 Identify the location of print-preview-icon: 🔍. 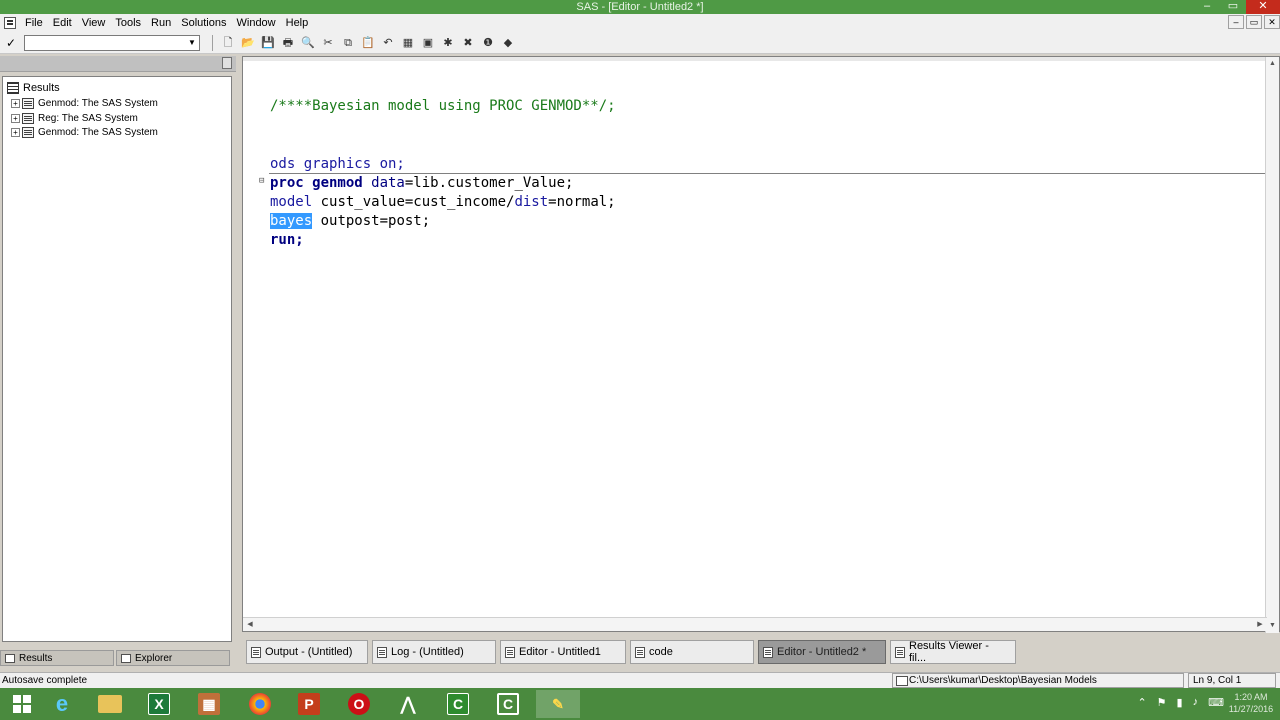
(308, 43).